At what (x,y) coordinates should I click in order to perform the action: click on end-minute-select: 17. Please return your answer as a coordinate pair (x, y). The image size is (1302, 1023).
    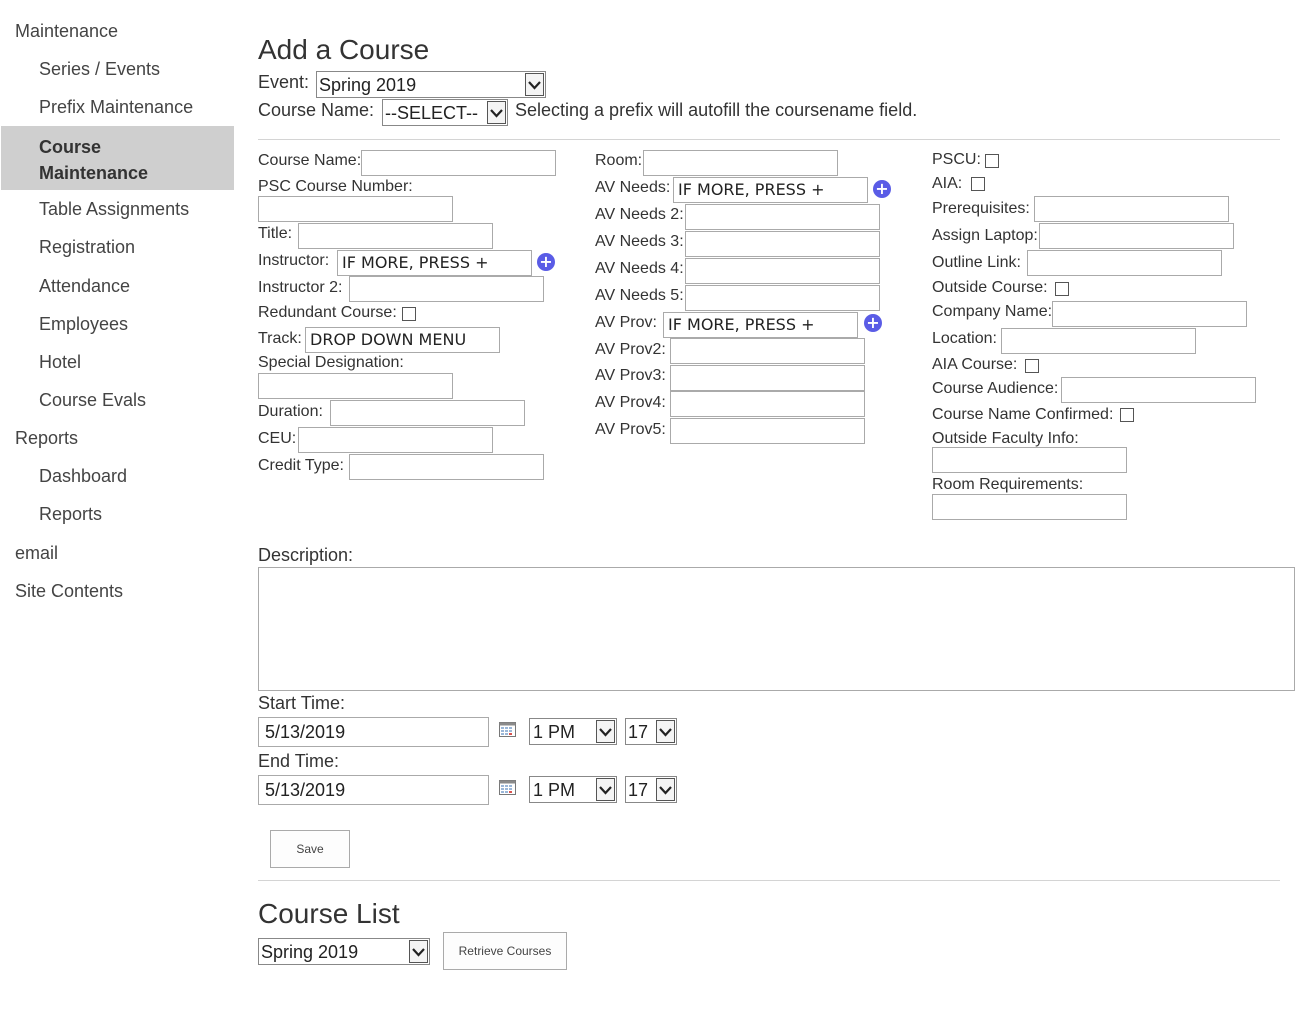
    Looking at the image, I should click on (651, 789).